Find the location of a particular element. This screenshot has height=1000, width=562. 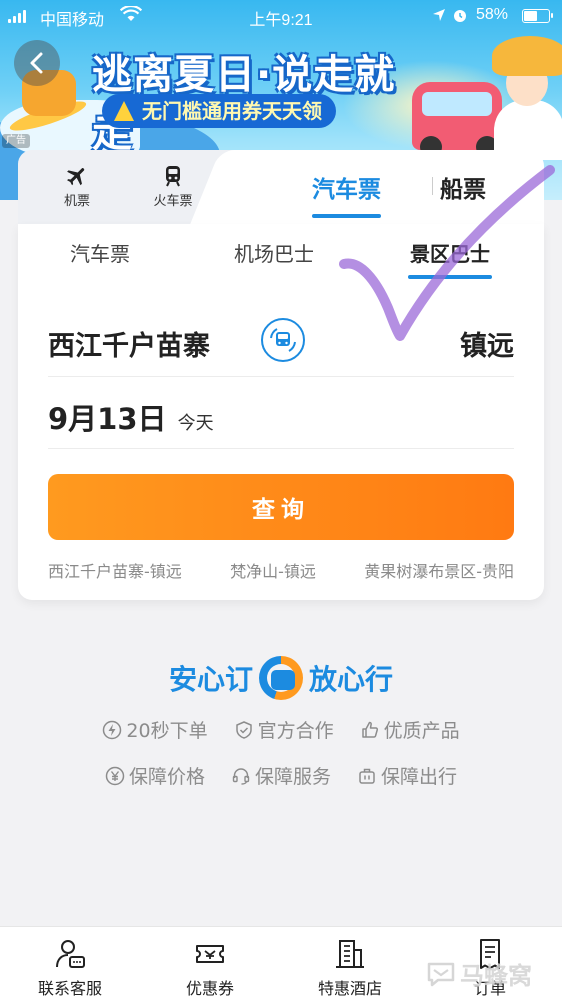

banner-subtitle-text: 无门槛通用券天天领 is located at coordinates (232, 111).